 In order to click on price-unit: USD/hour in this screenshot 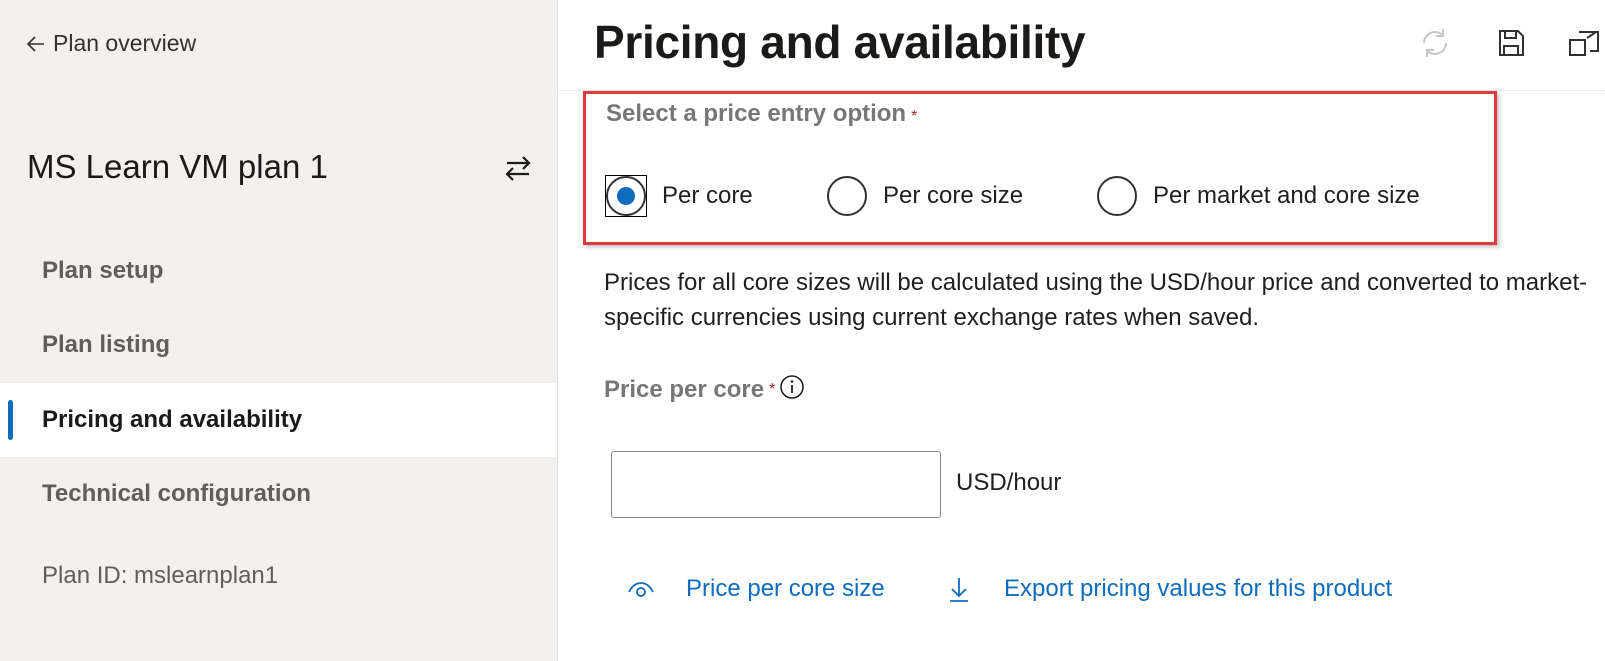, I will do `click(1009, 482)`.